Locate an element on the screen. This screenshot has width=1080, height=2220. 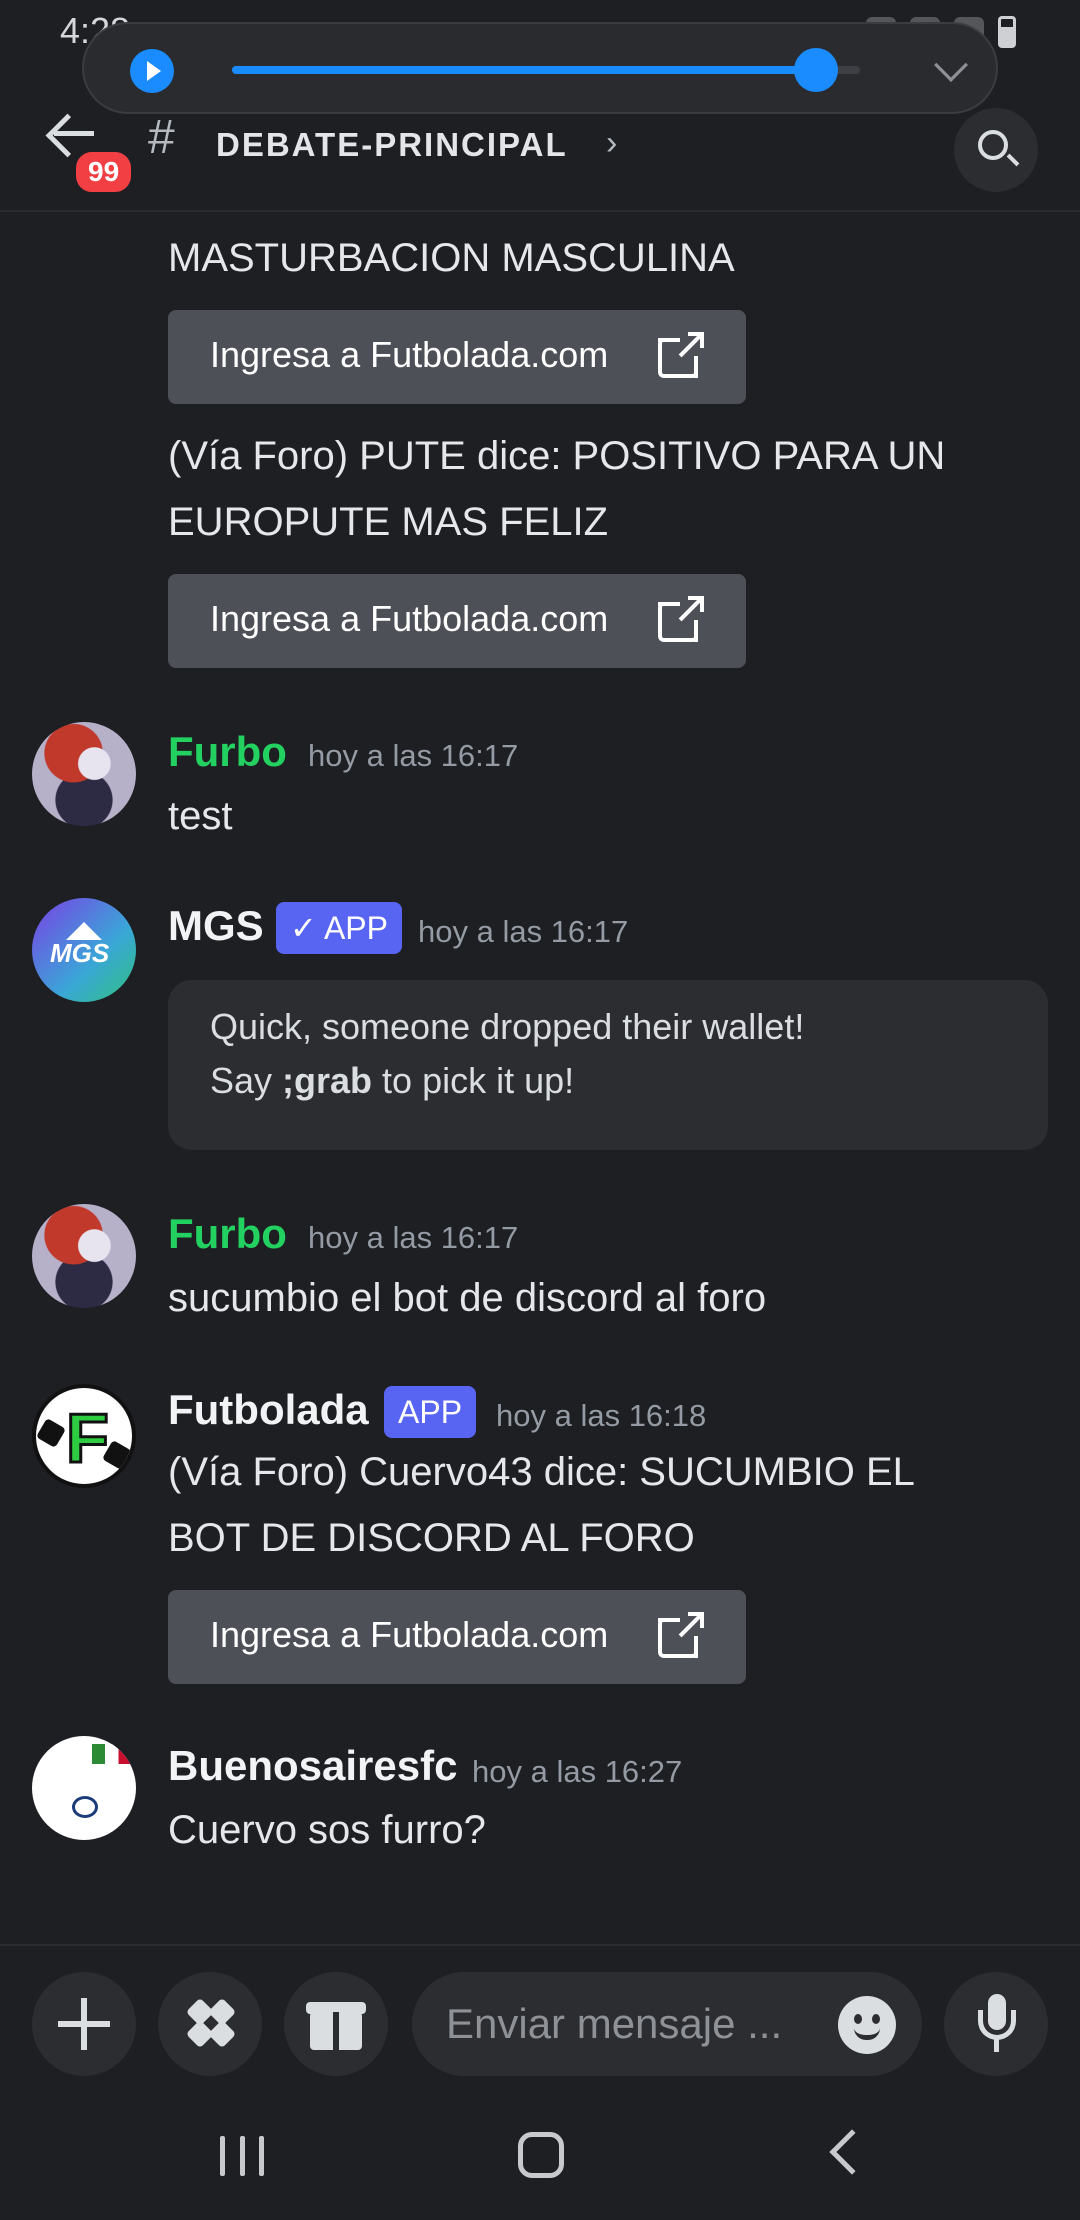
chevron-down-icon is located at coordinates (951, 65).